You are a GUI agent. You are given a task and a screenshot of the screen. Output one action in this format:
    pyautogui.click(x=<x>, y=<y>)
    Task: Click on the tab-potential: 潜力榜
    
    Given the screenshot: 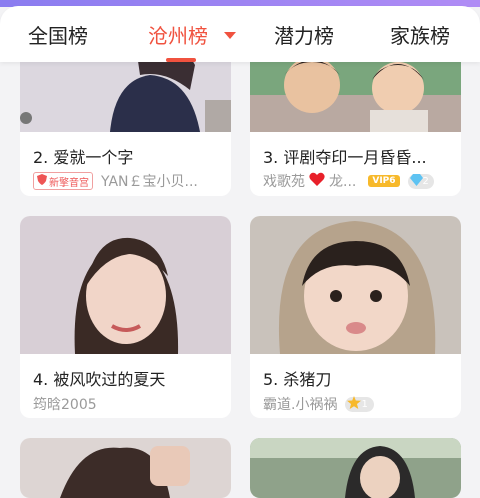 What is the action you would take?
    pyautogui.click(x=304, y=34)
    